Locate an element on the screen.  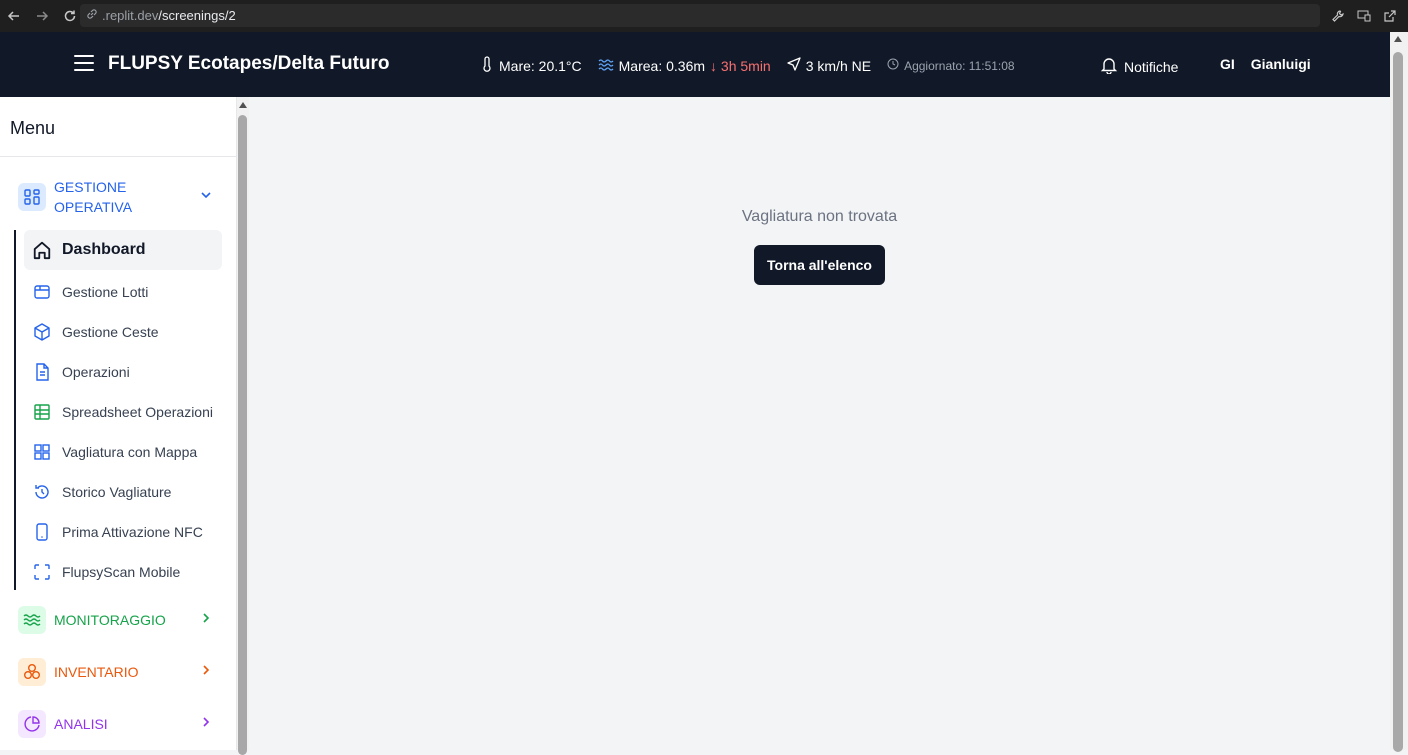
sidebar-item-gestione-lotti: Gestione Lotti is located at coordinates (123, 292).